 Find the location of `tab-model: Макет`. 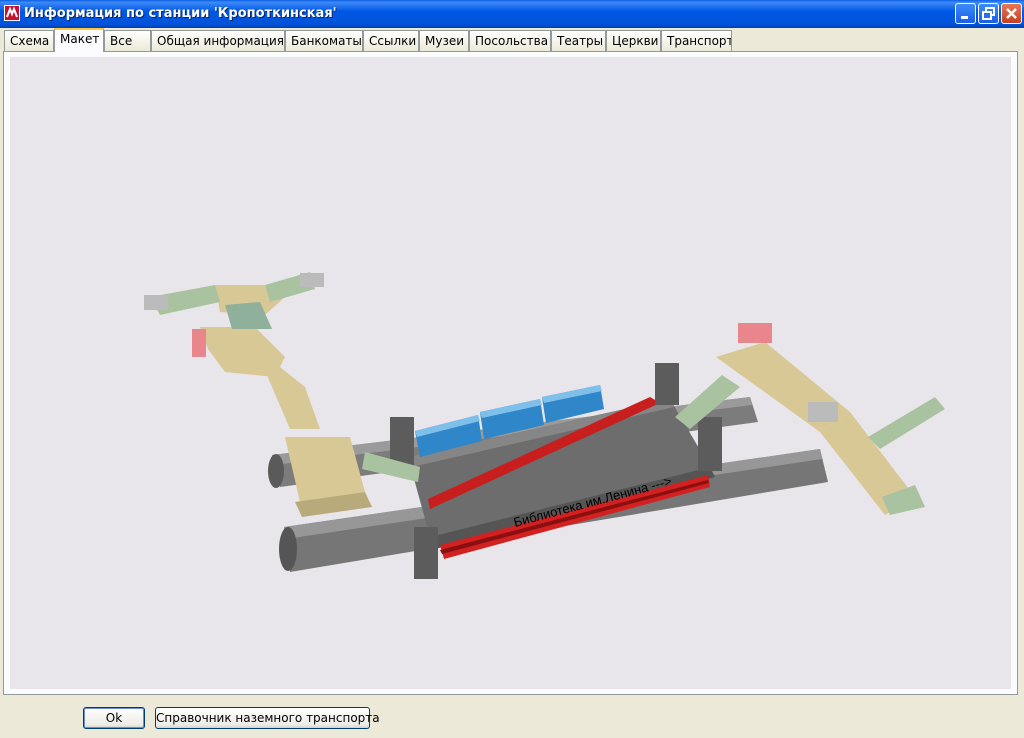

tab-model: Макет is located at coordinates (79, 40).